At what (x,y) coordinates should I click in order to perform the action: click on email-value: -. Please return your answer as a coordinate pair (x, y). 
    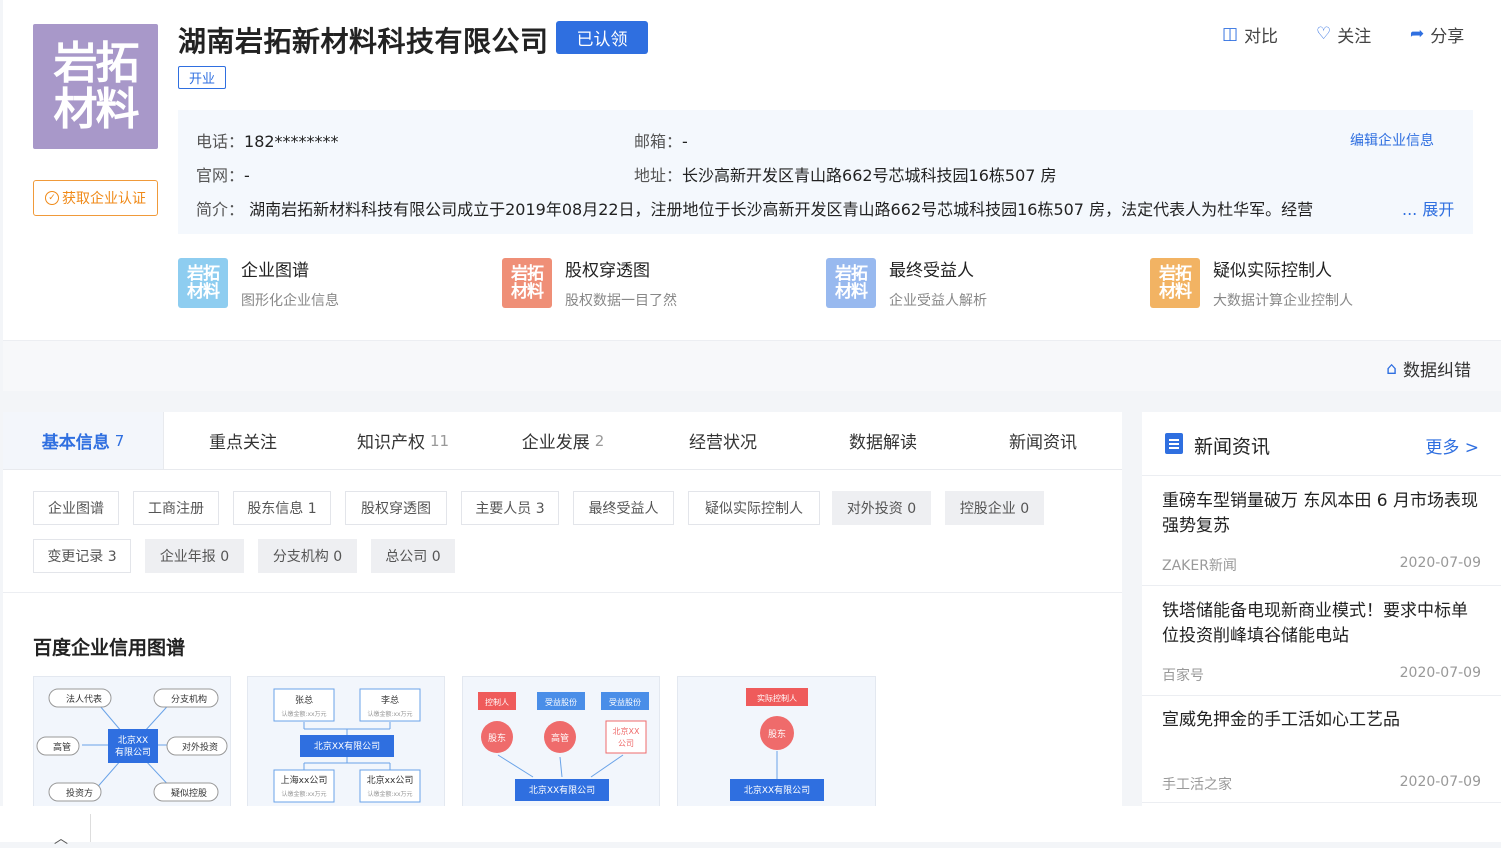
    Looking at the image, I should click on (685, 141).